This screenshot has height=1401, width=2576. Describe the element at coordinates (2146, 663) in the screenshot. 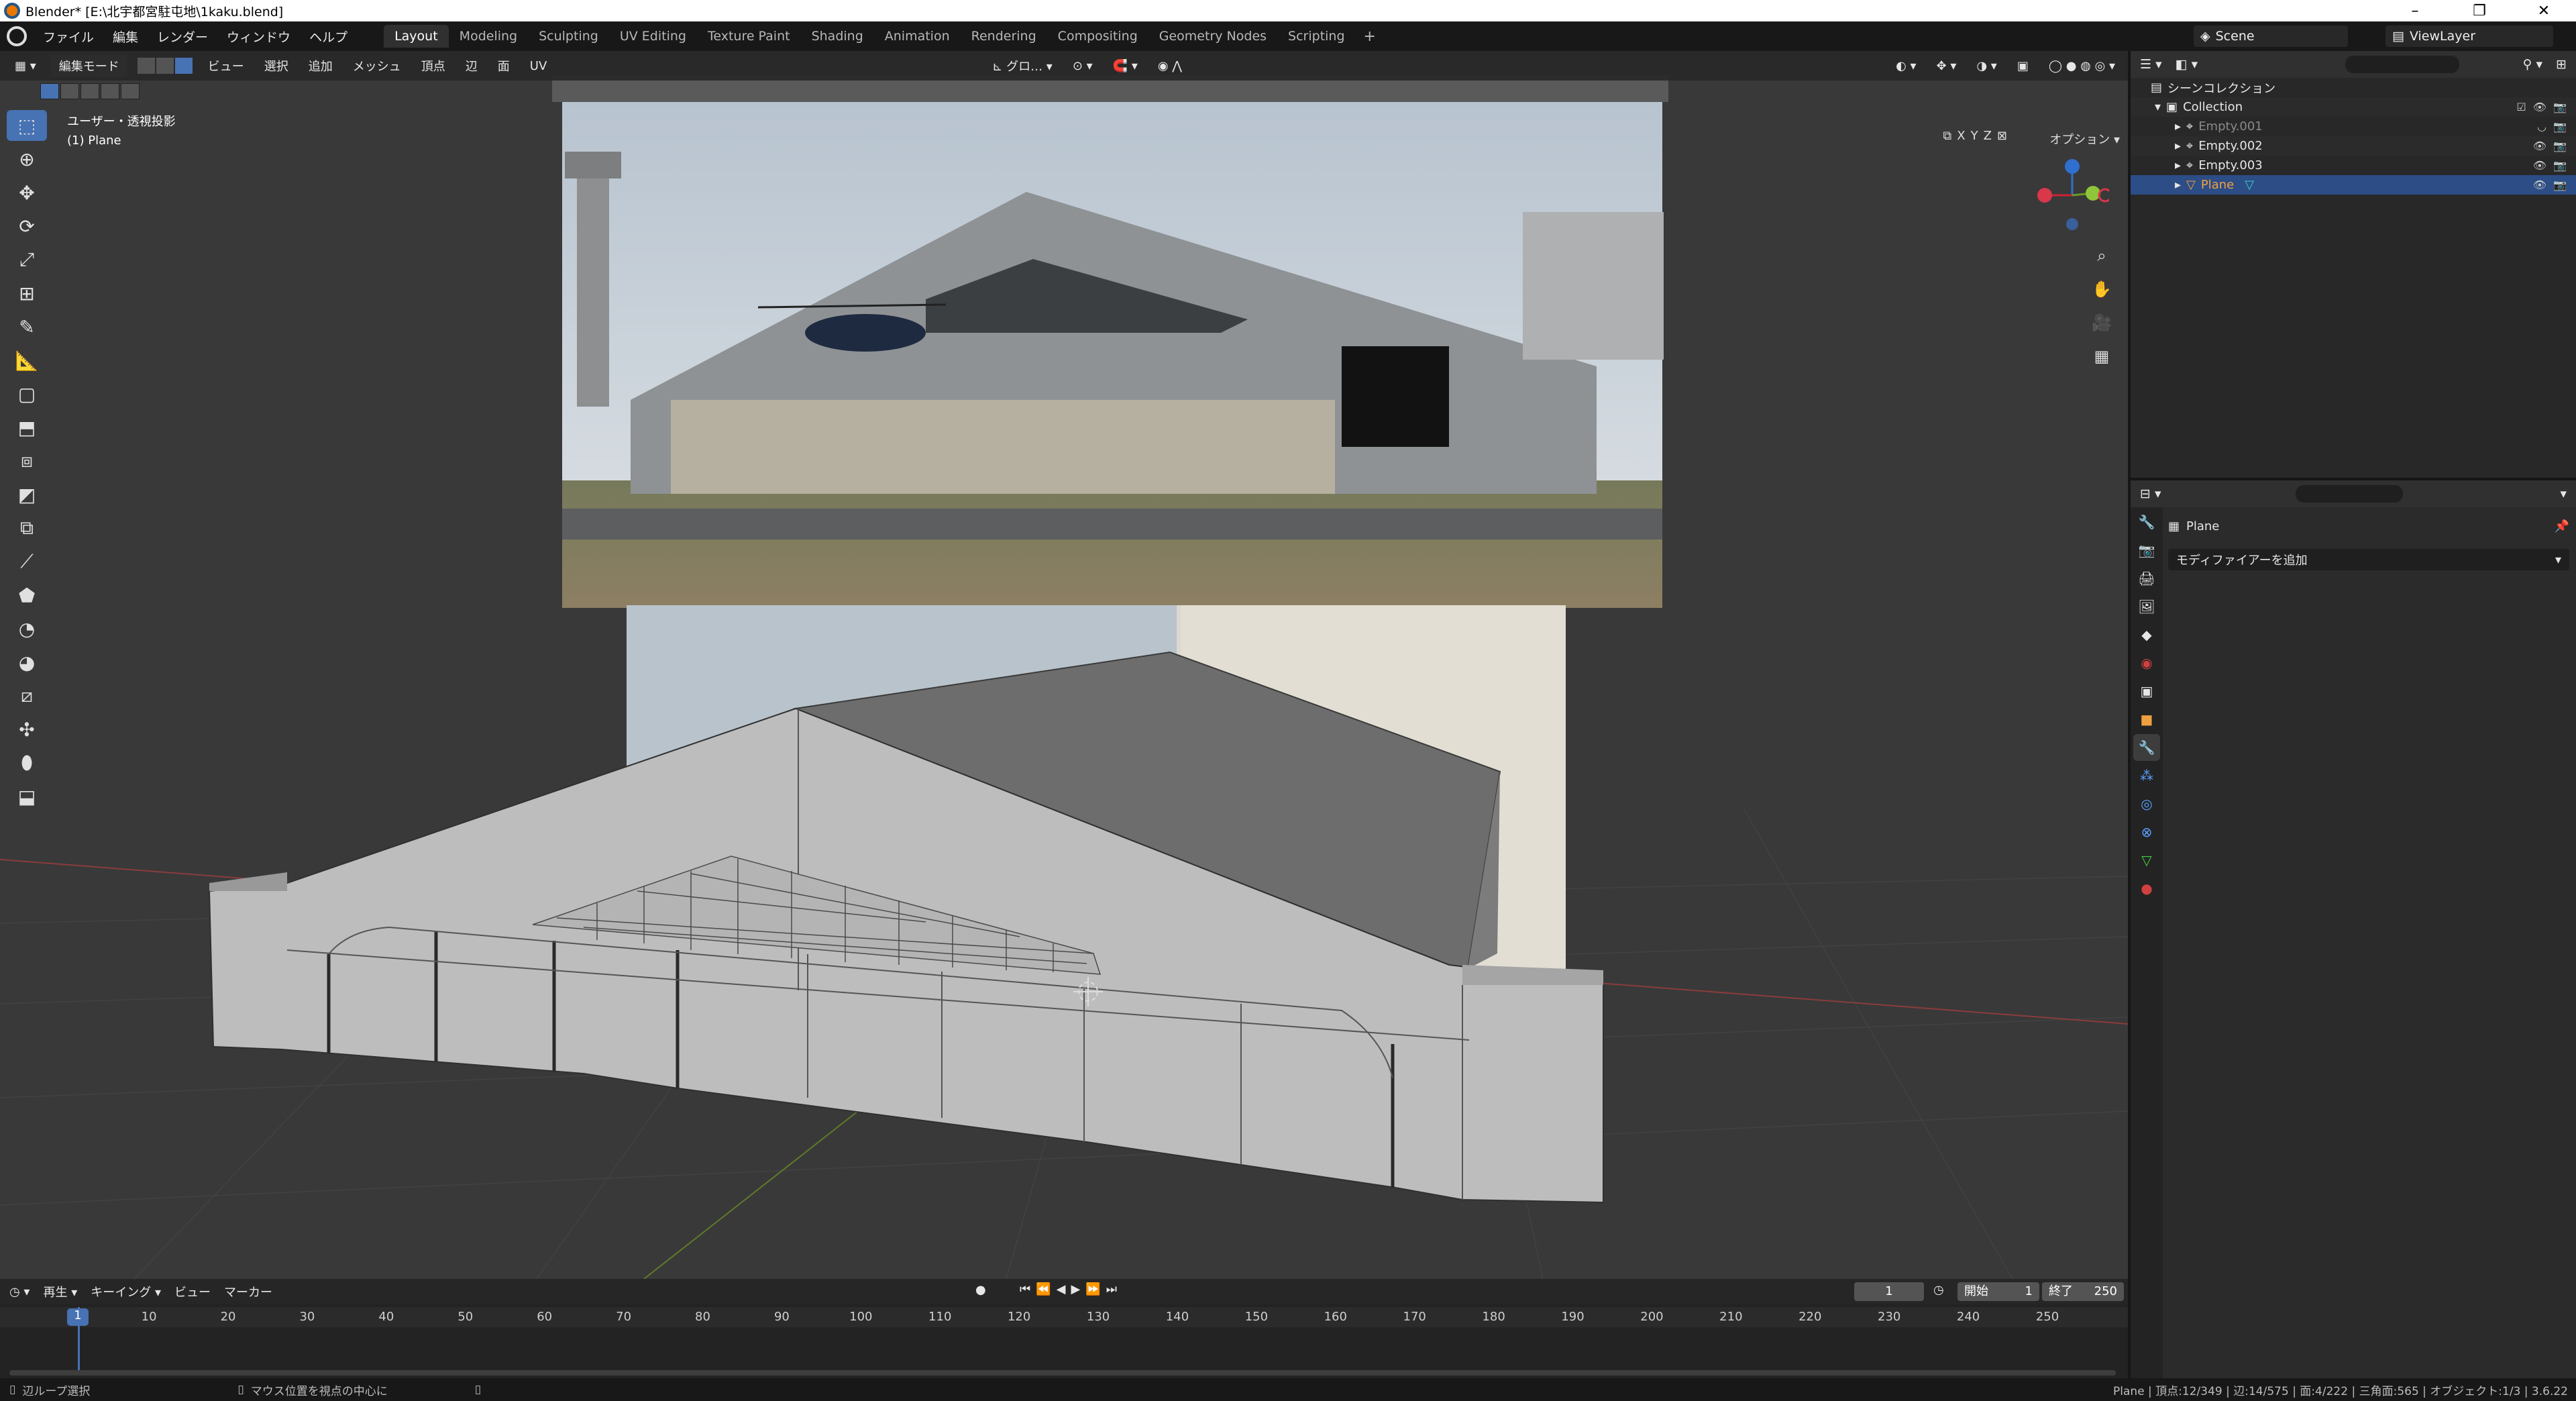

I see `world-tab-icon: ◉` at that location.